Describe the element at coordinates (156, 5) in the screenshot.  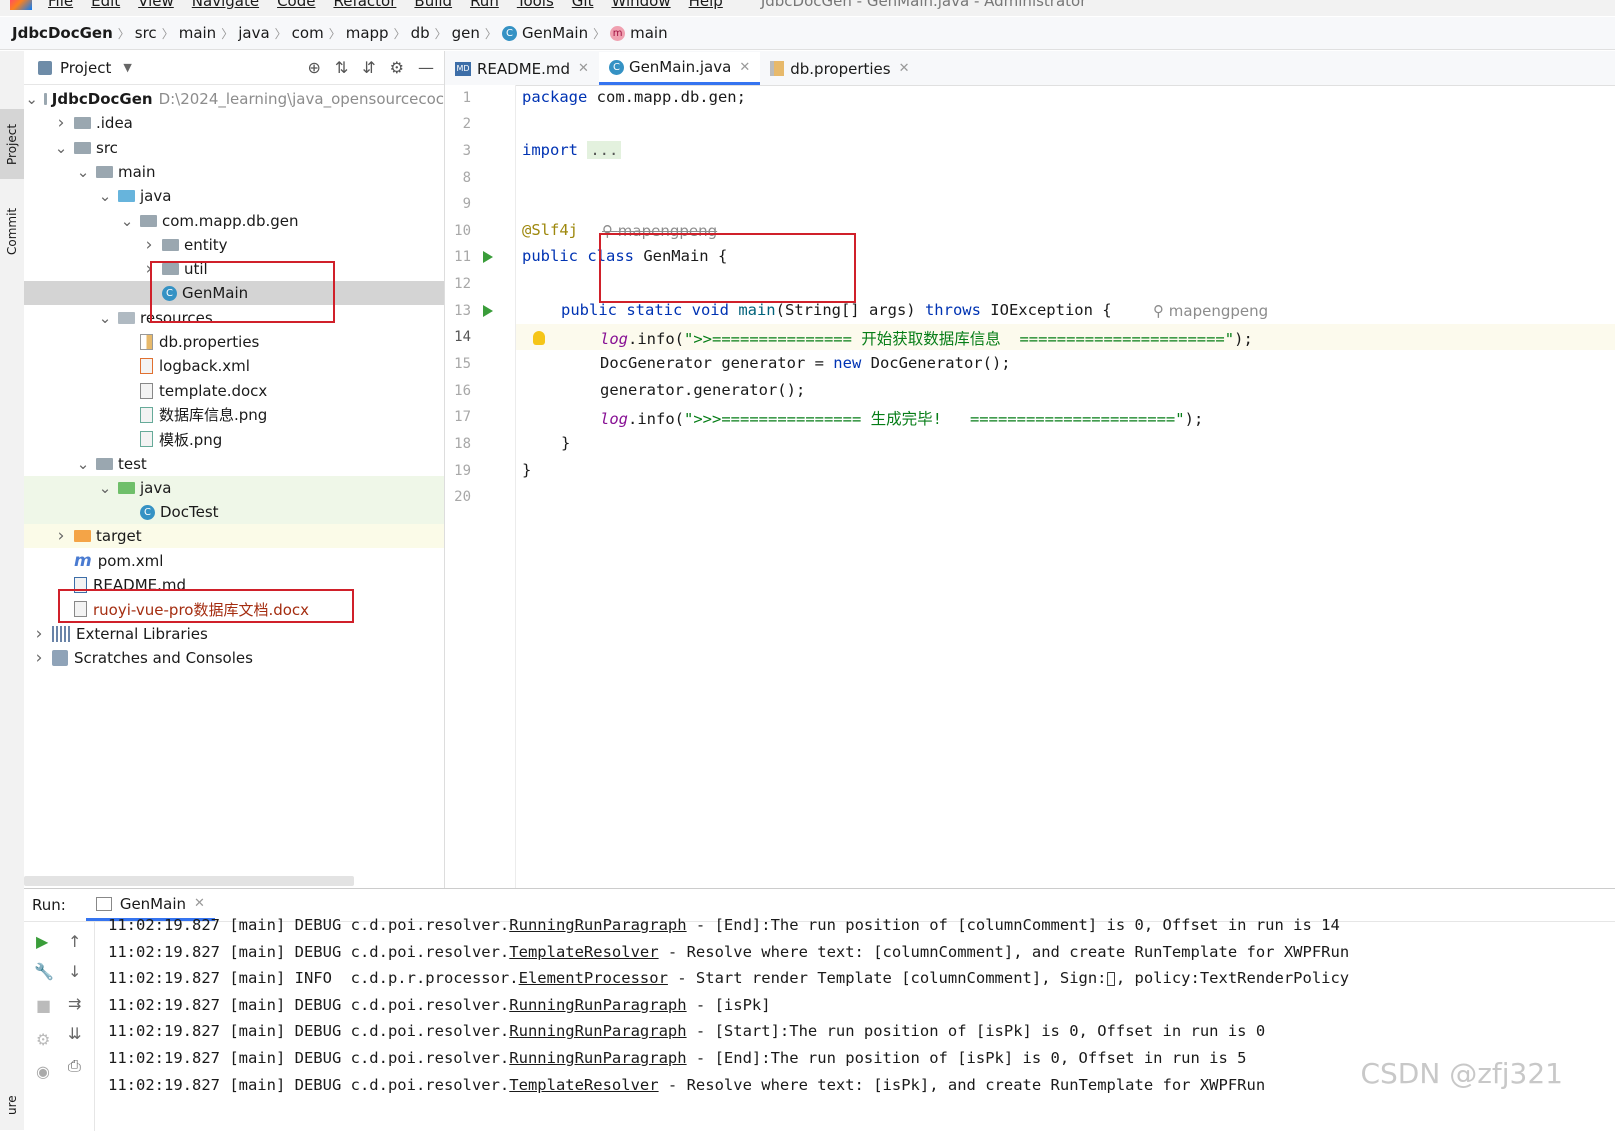
I see `menu-view: View` at that location.